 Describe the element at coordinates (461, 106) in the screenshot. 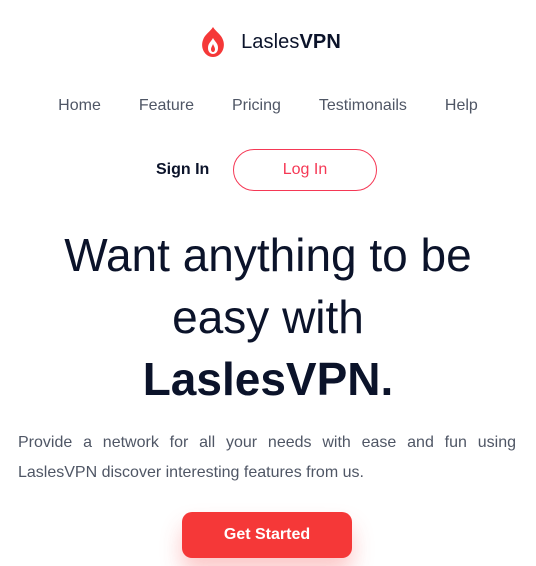

I see `nav-item-help: Help` at that location.